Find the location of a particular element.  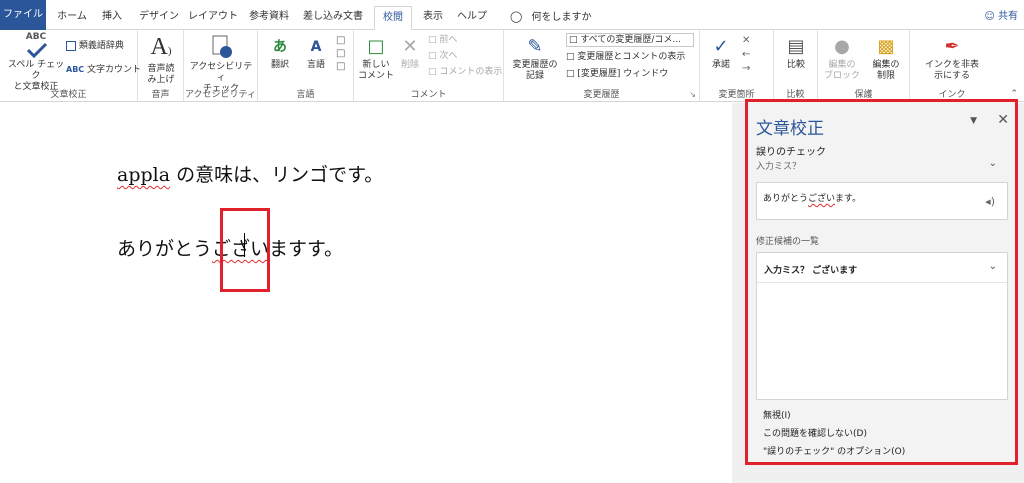

group-changes: ✓ 承諾 ✕ ← → 変更箇所 is located at coordinates (737, 66).